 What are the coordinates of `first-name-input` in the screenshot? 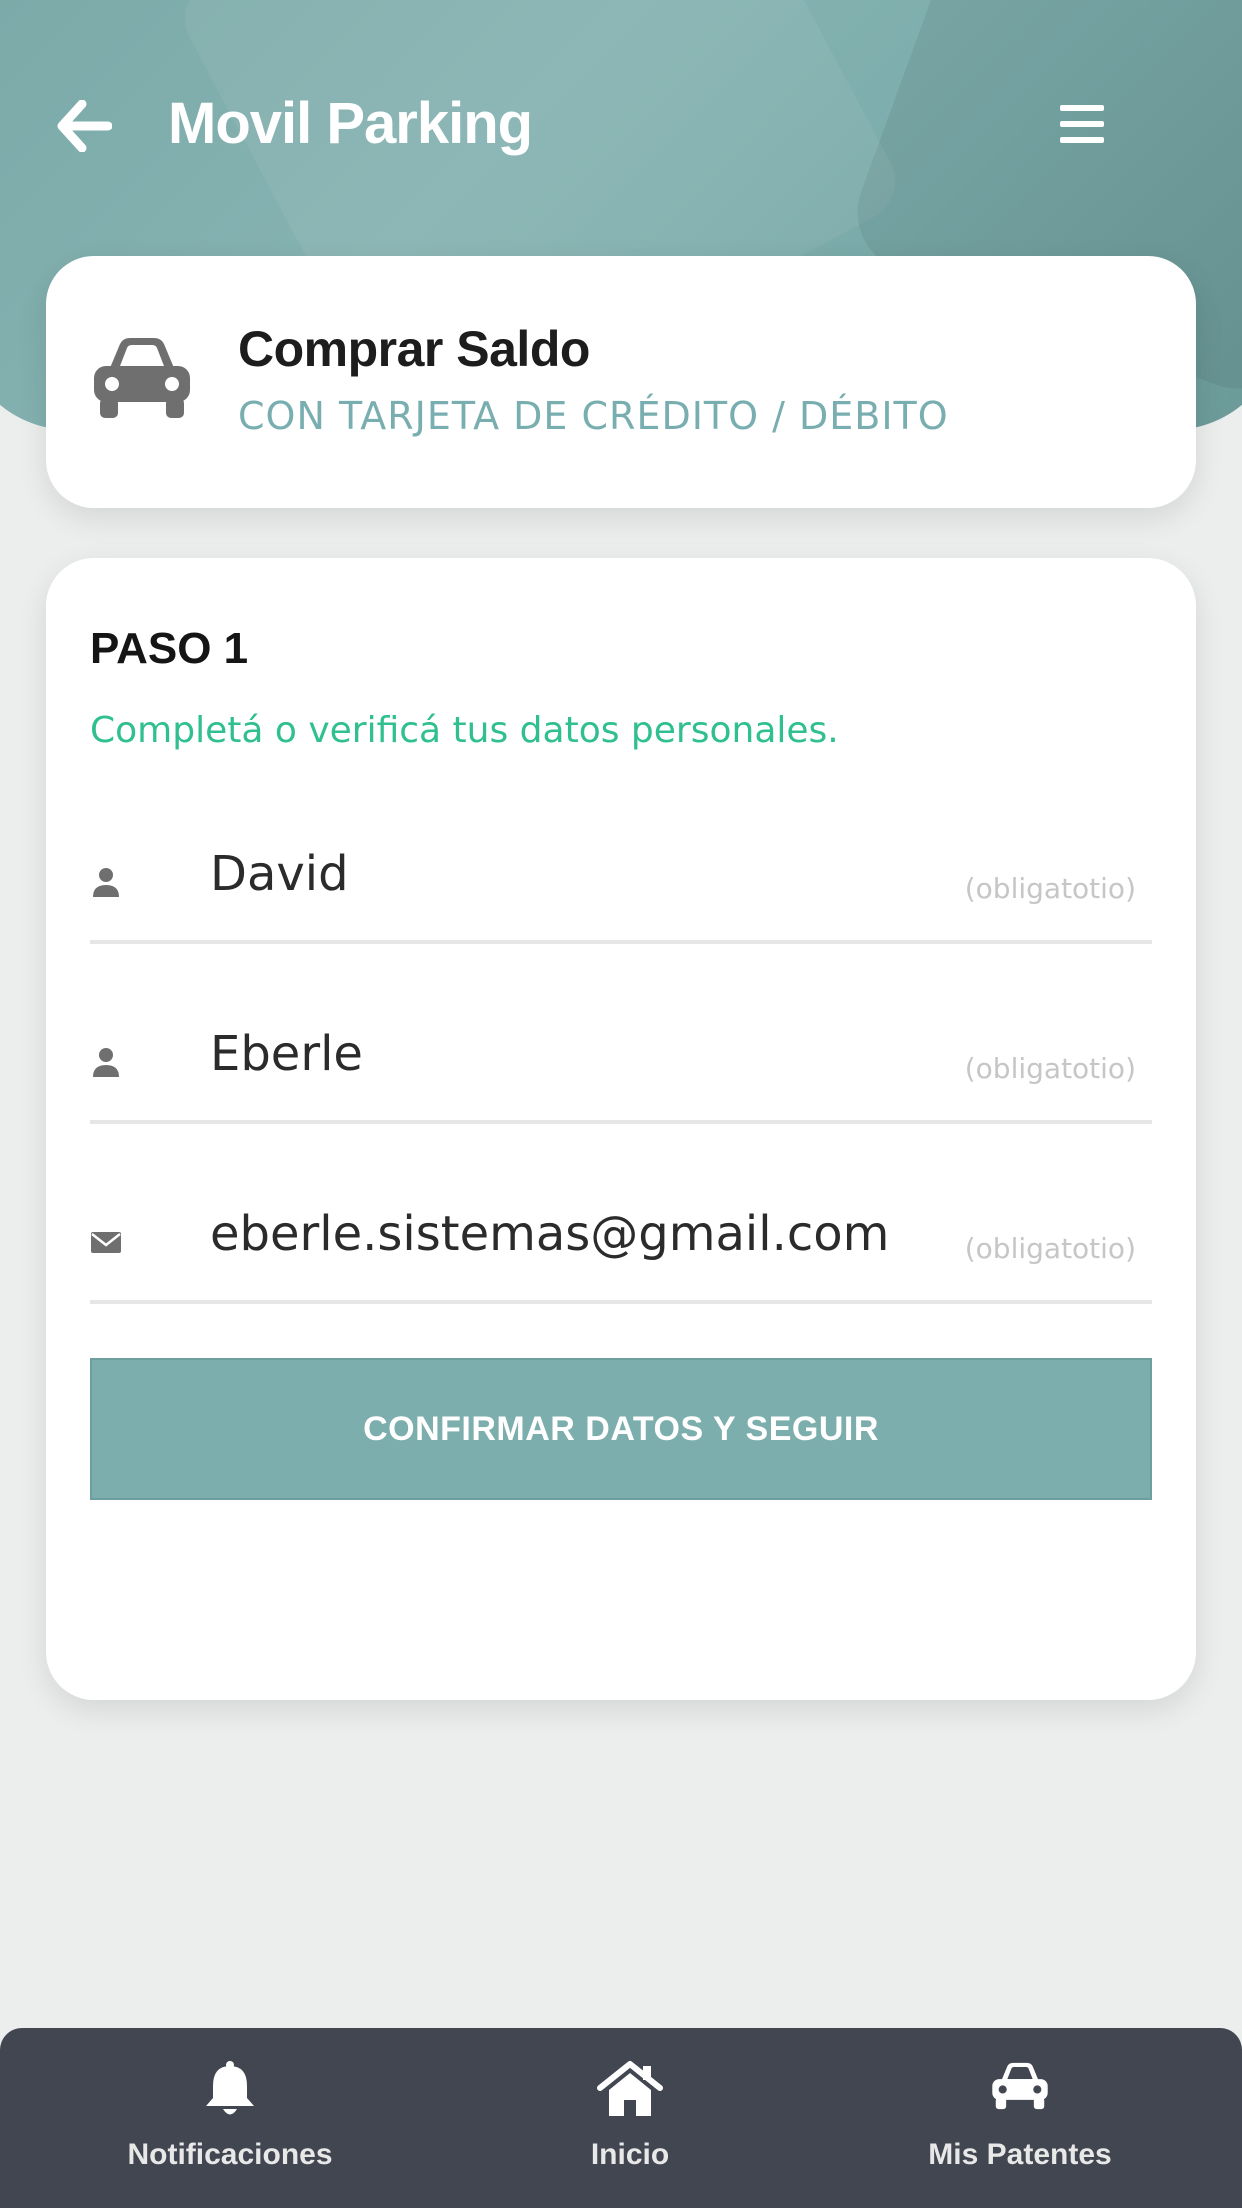 It's located at (620, 874).